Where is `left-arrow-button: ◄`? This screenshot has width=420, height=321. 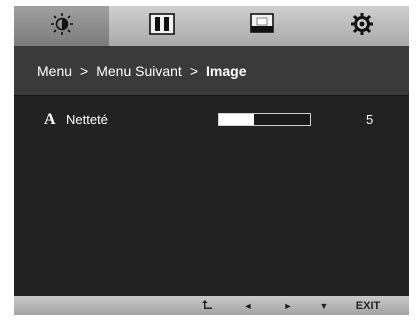
left-arrow-button: ◄ is located at coordinates (248, 305).